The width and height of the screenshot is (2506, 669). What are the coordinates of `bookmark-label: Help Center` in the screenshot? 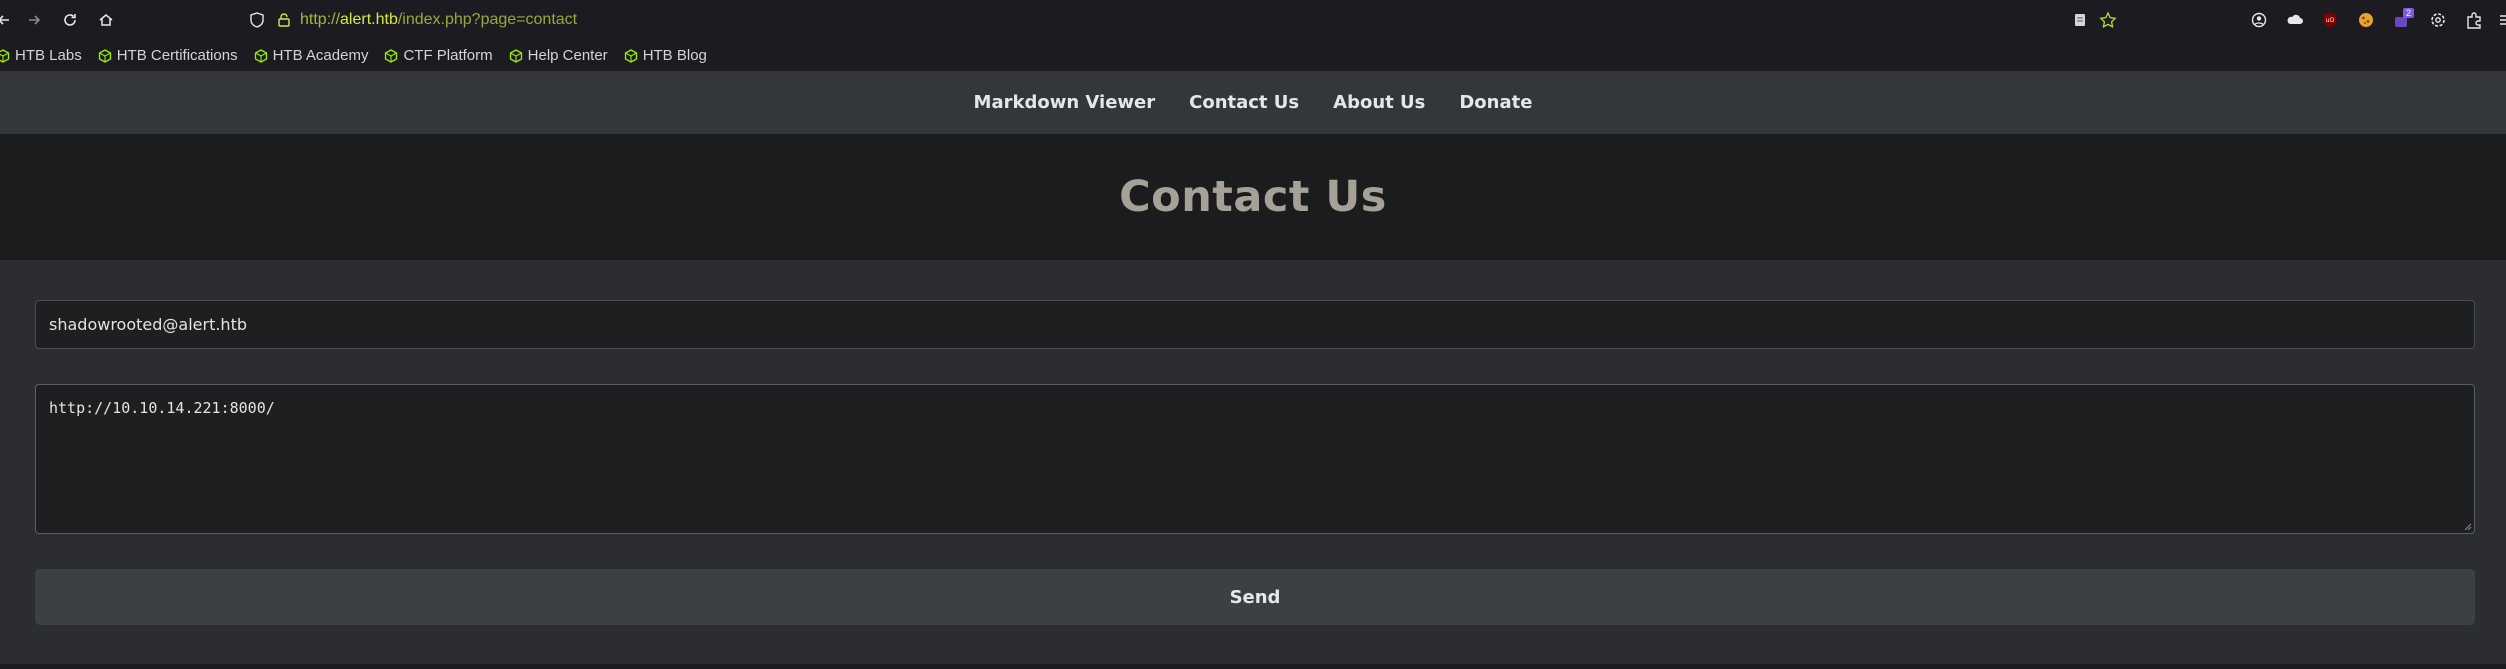 It's located at (567, 55).